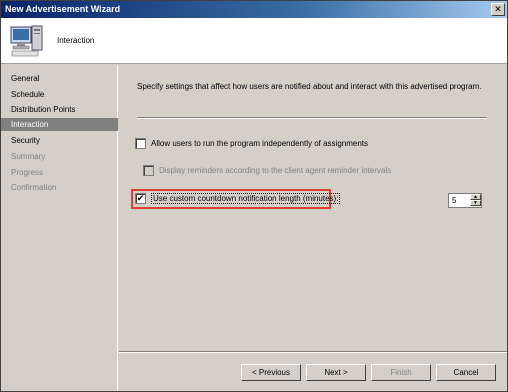  Describe the element at coordinates (148, 170) in the screenshot. I see `display-reminders-checkbox` at that location.